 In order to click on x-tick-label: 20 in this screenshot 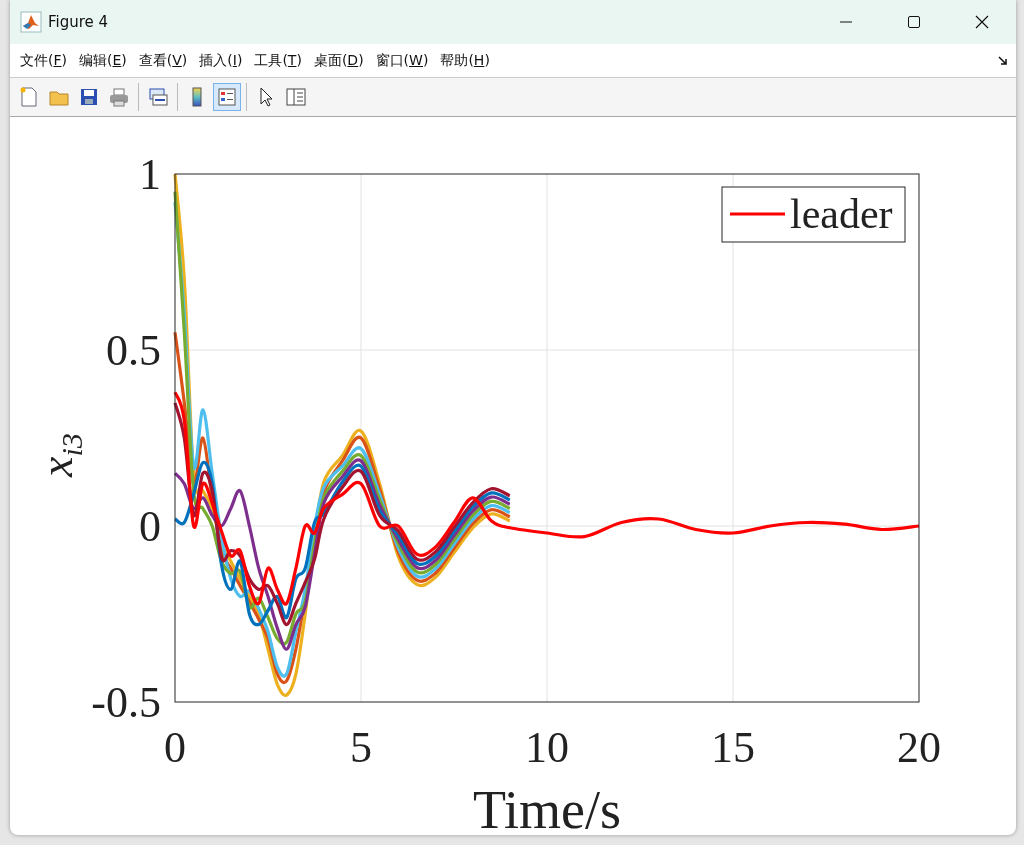, I will do `click(919, 747)`.